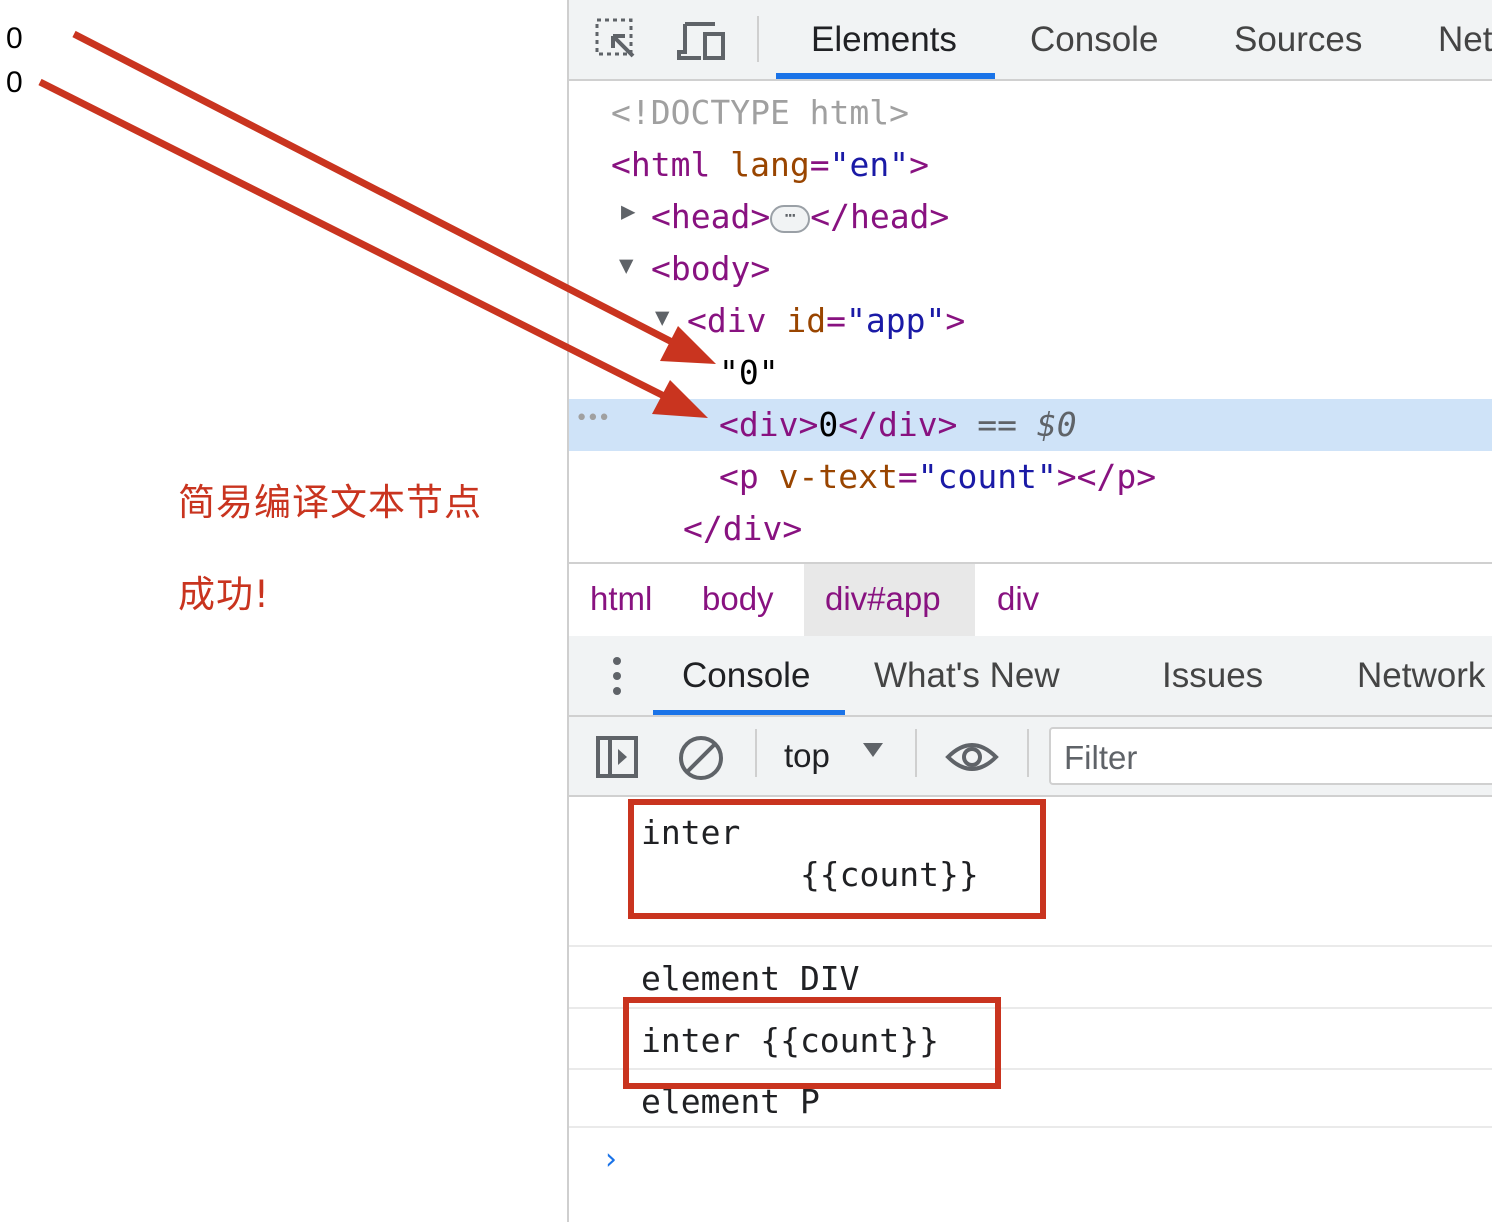  Describe the element at coordinates (898, 424) in the screenshot. I see `dom-selected-div-node: <div>0</div> == $0` at that location.